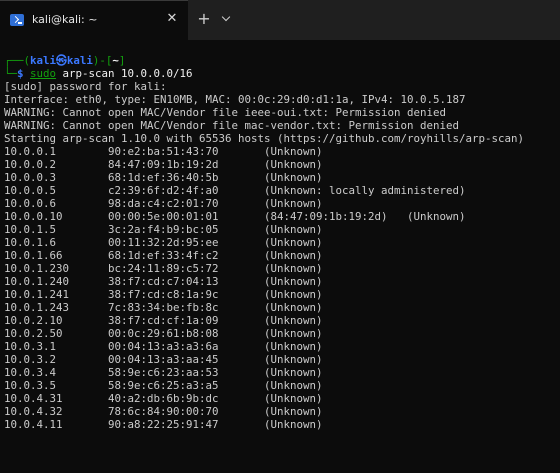 The image size is (560, 473). Describe the element at coordinates (65, 19) in the screenshot. I see `tab-title: kali@kali: ~` at that location.